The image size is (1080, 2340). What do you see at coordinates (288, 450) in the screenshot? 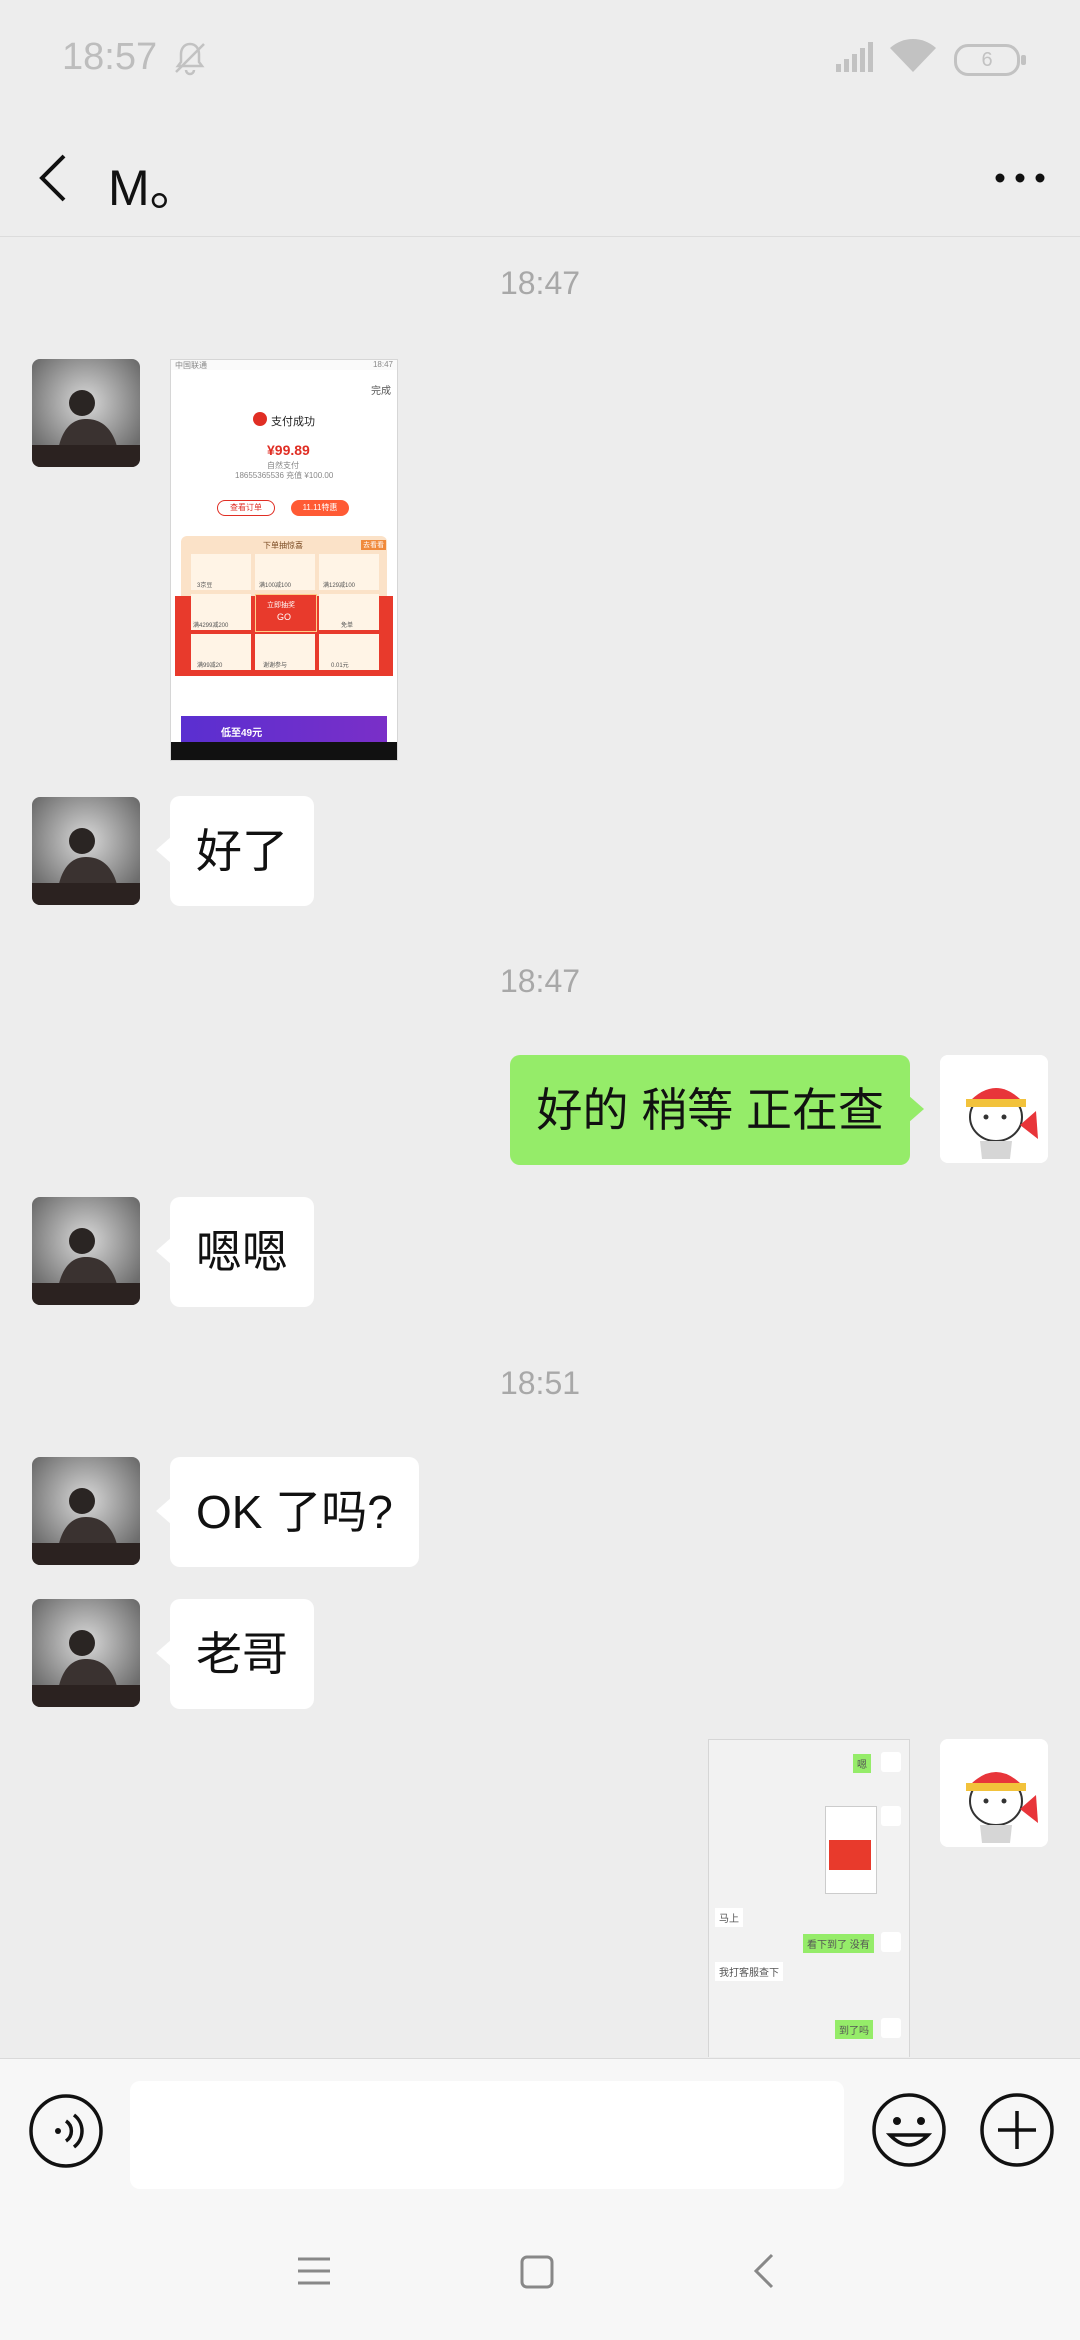
I see `mini-amount: ¥99.89` at bounding box center [288, 450].